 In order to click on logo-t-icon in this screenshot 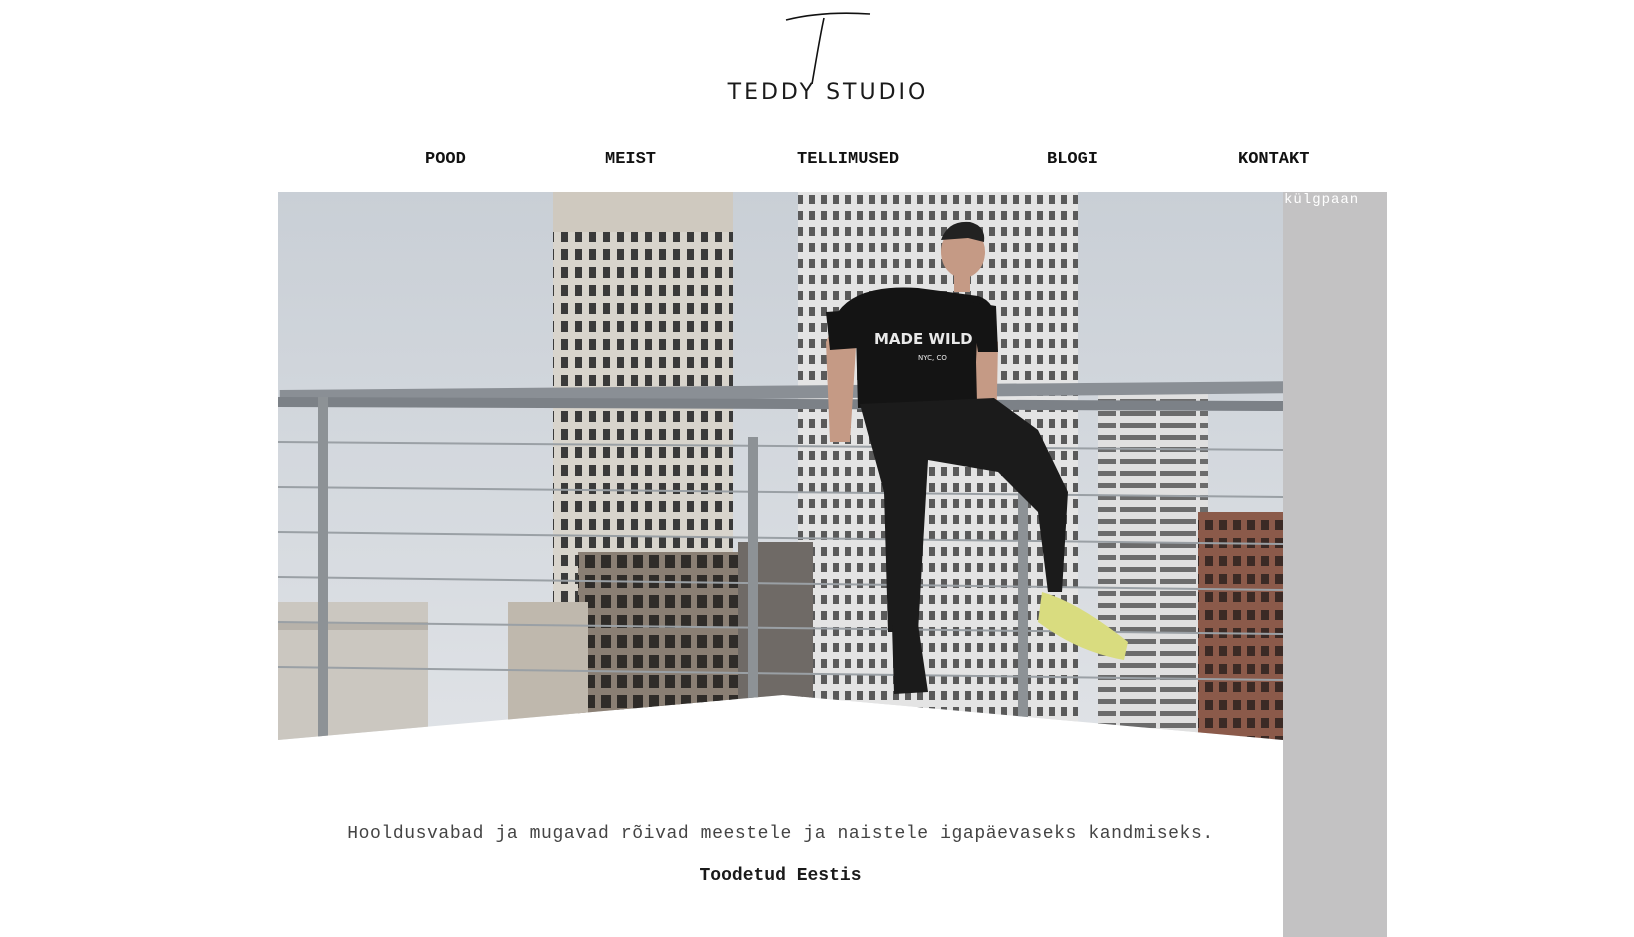, I will do `click(828, 45)`.